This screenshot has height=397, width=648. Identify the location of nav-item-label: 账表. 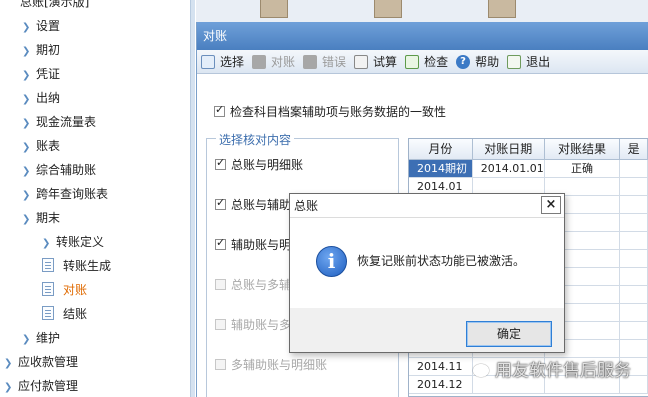
(48, 146).